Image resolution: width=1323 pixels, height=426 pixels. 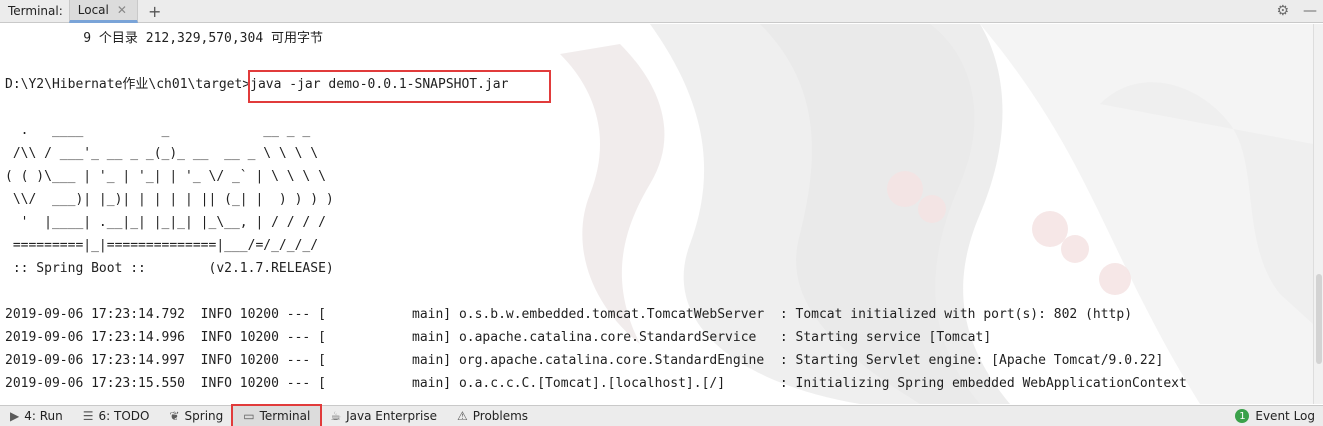 What do you see at coordinates (174, 416) in the screenshot?
I see `spring-icon: ❦` at bounding box center [174, 416].